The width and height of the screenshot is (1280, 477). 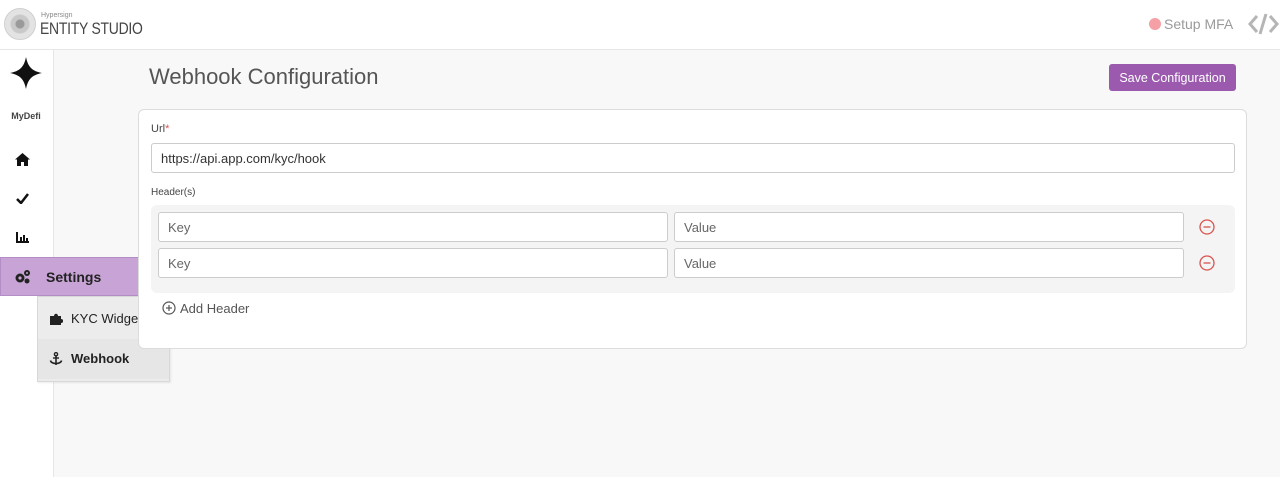 I want to click on page-title: Webhook Configuration, so click(x=264, y=76).